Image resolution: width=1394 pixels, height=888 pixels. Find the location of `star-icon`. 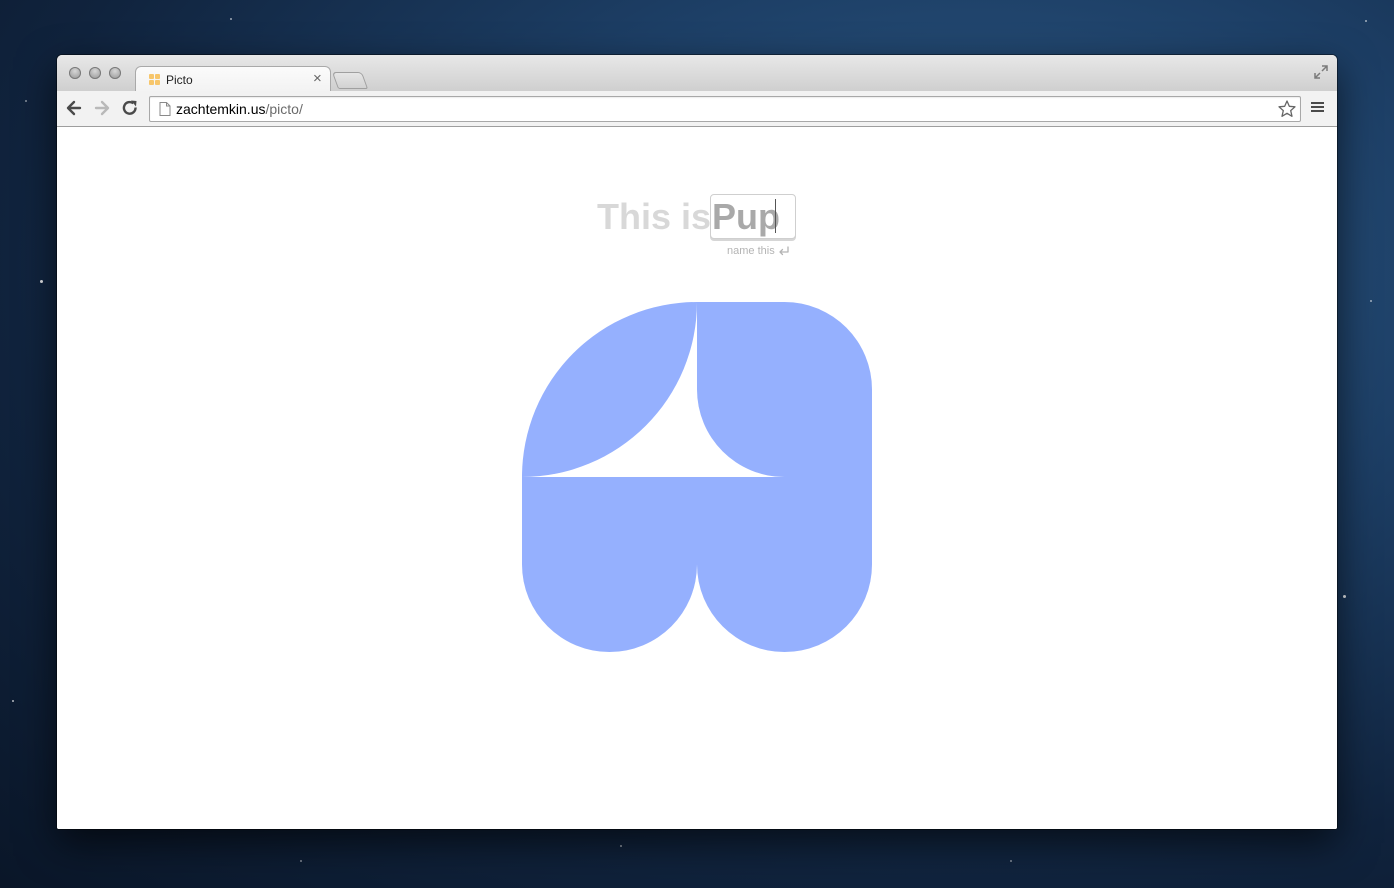

star-icon is located at coordinates (1287, 109).